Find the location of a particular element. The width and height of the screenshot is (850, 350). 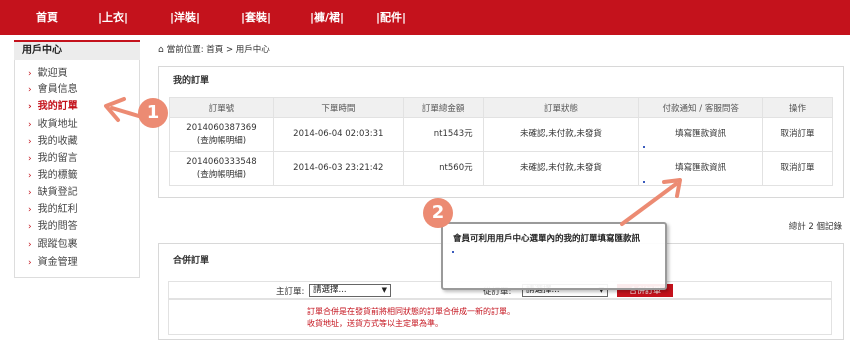

sidebar-item-bonus: › 我的紅利 is located at coordinates (53, 210).